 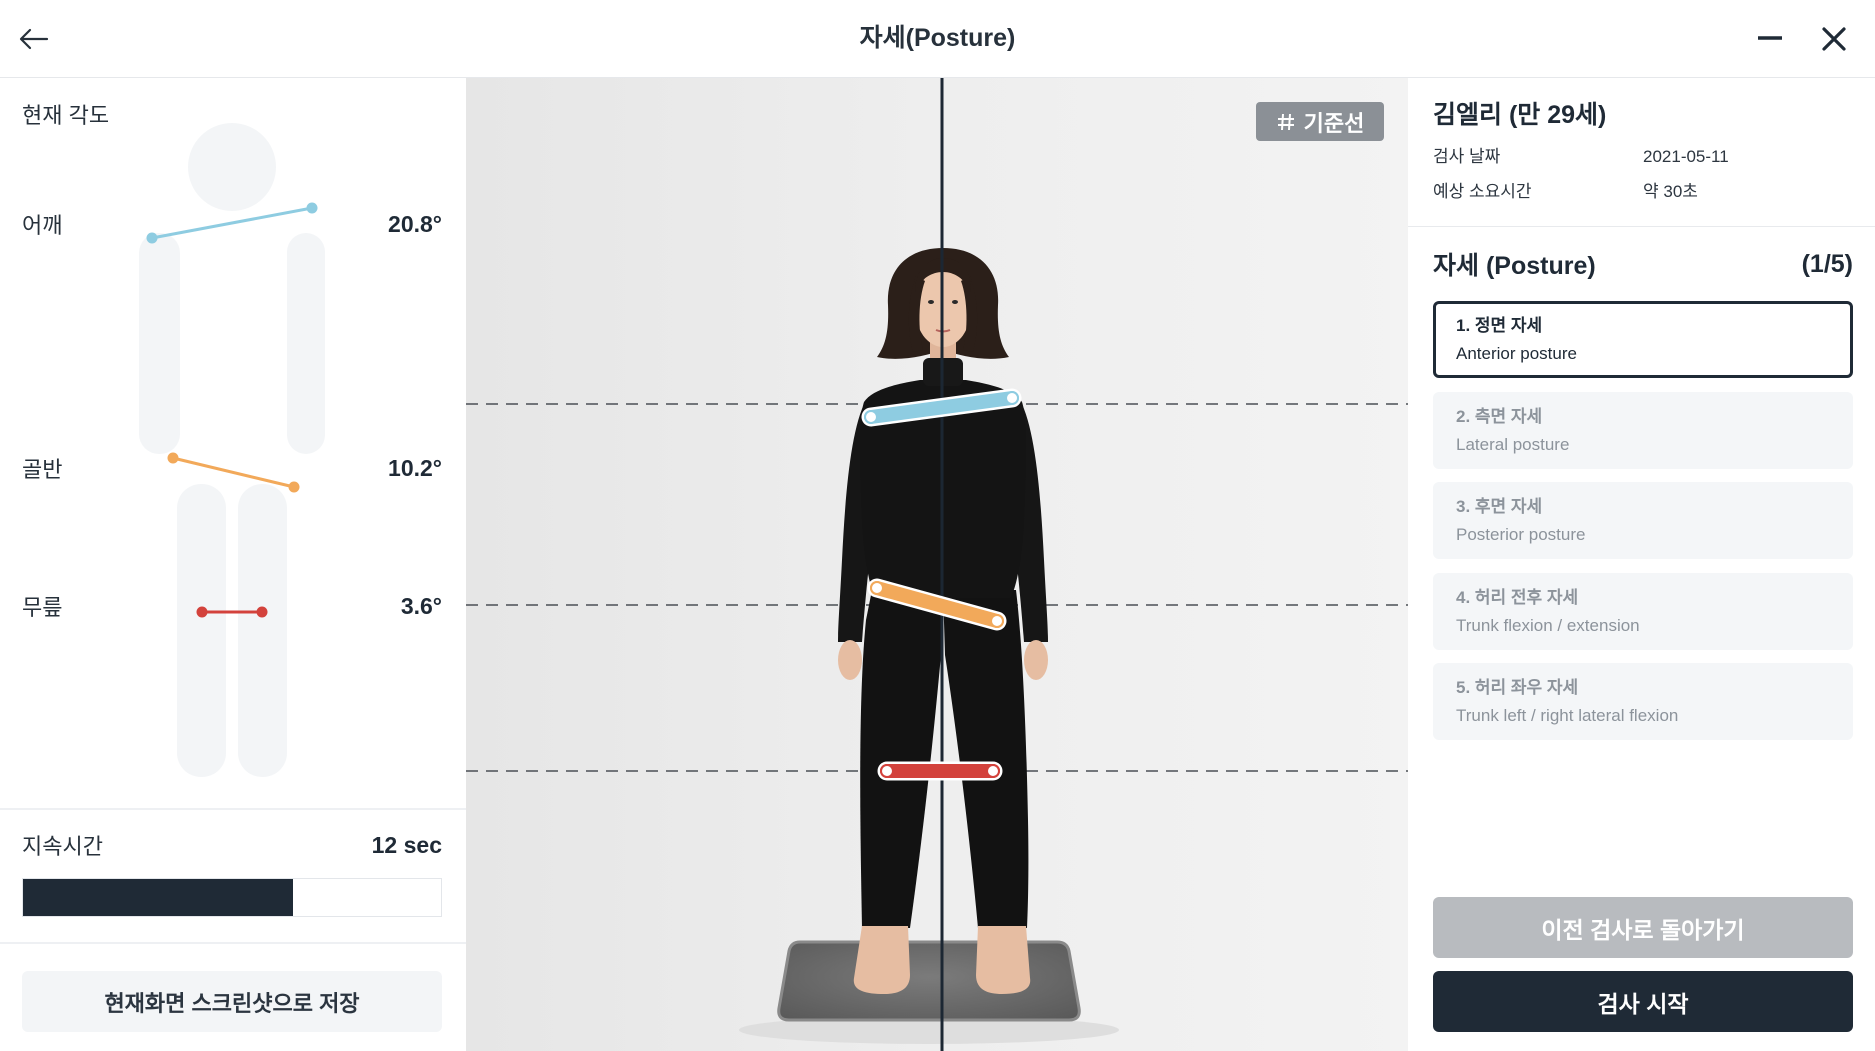 I want to click on right-eye, so click(x=955, y=302).